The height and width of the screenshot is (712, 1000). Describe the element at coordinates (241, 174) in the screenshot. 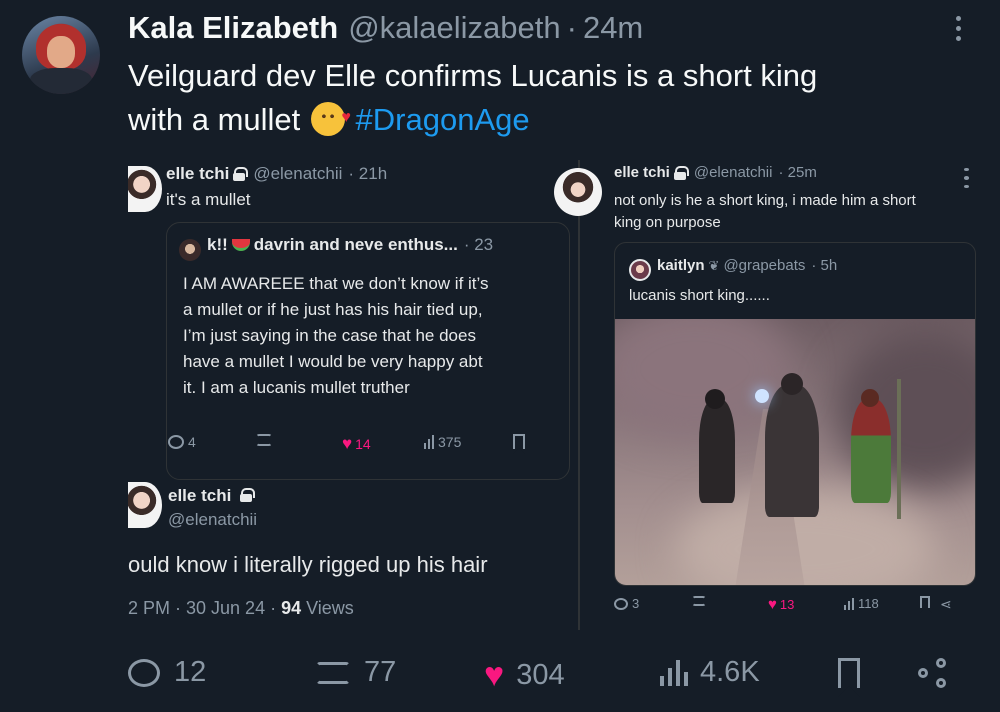

I see `lock-icon` at that location.